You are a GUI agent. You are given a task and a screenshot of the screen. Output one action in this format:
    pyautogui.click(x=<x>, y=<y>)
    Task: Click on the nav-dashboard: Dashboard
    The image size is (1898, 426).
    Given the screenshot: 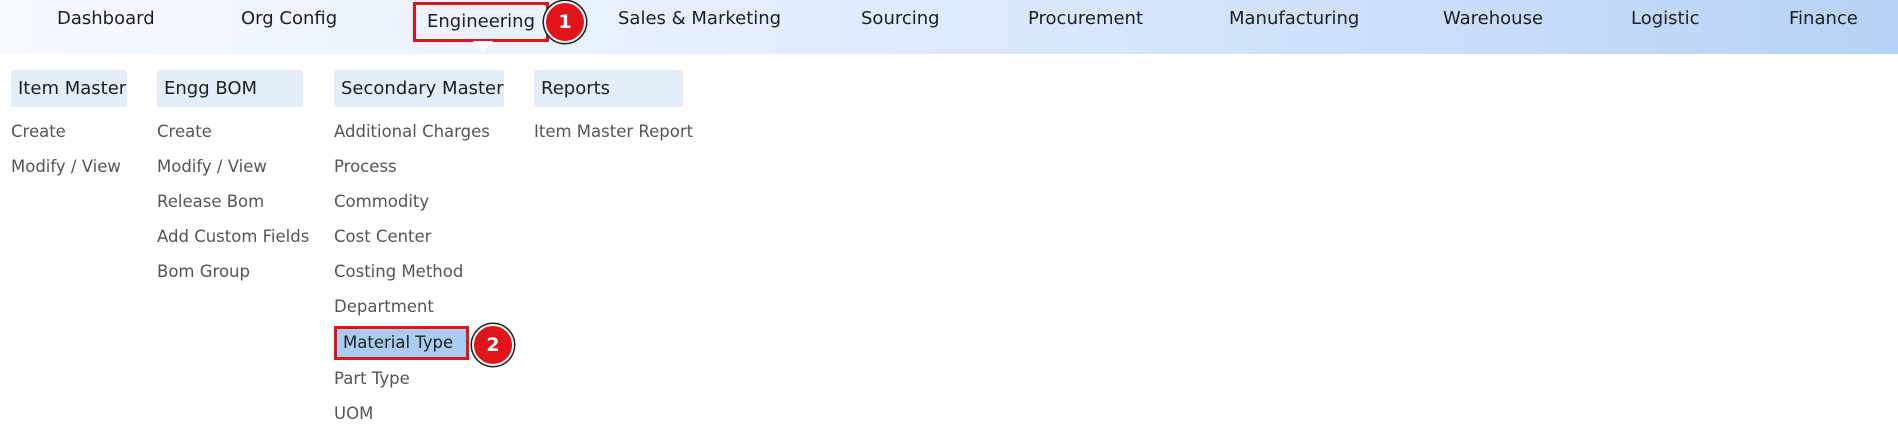 What is the action you would take?
    pyautogui.click(x=106, y=19)
    